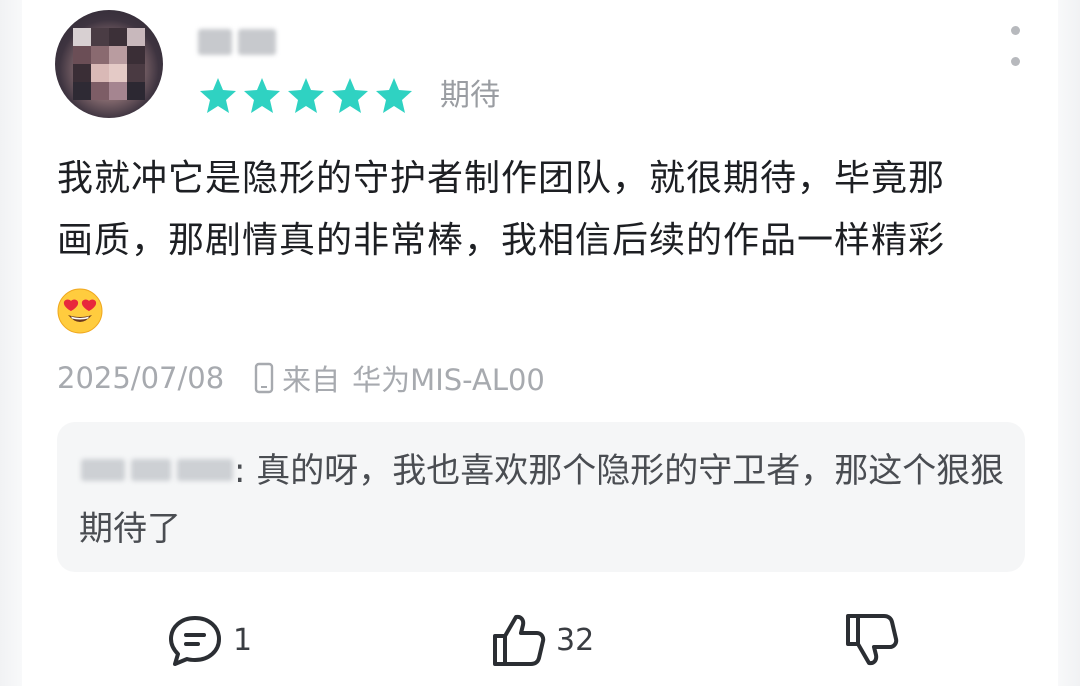  What do you see at coordinates (240, 42) in the screenshot?
I see `username-blurred` at bounding box center [240, 42].